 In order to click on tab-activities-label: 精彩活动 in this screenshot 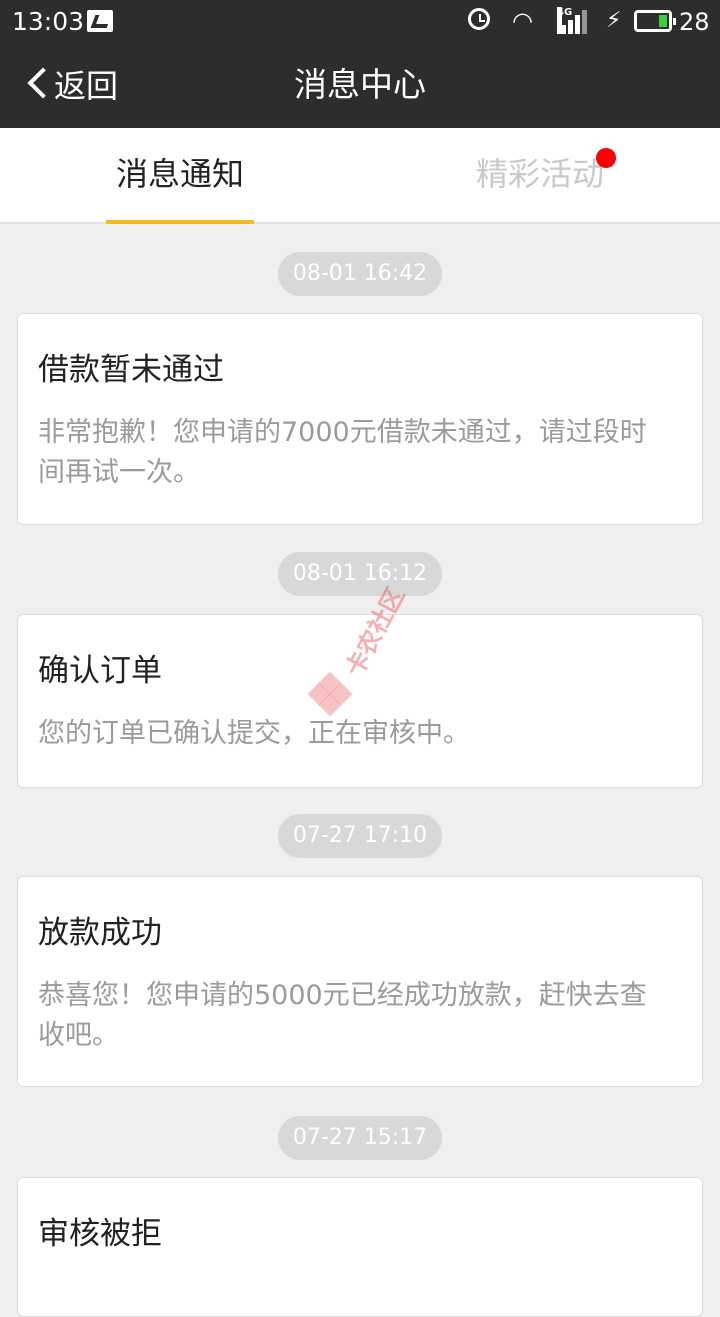, I will do `click(539, 174)`.